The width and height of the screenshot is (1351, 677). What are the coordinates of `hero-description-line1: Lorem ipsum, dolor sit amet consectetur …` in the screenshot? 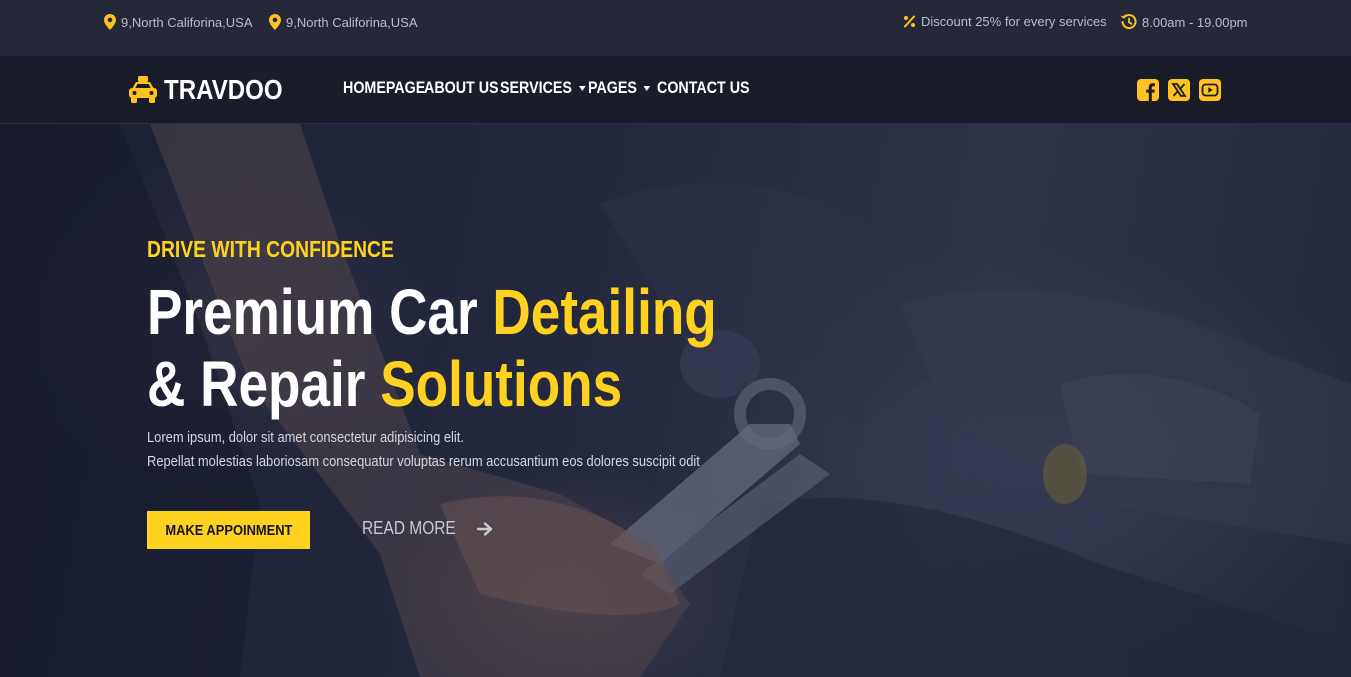 It's located at (305, 437).